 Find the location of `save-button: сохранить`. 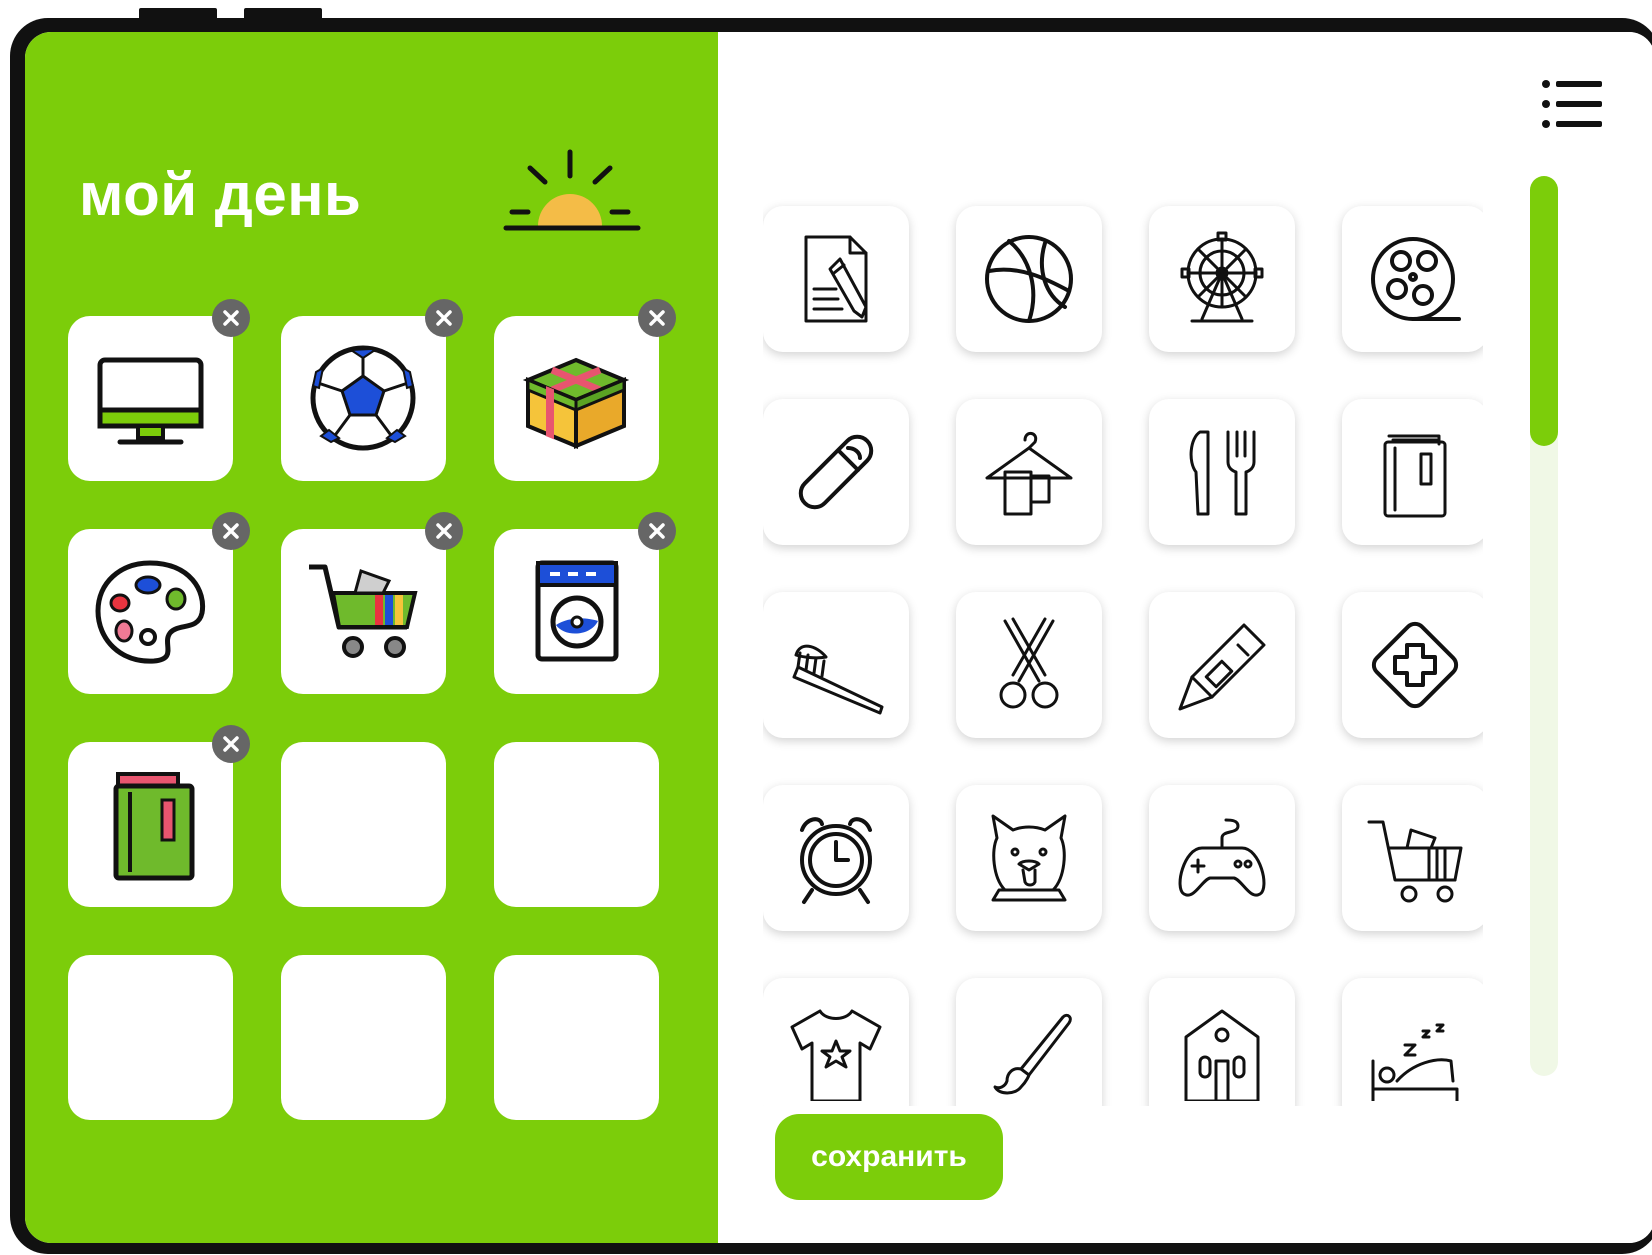

save-button: сохранить is located at coordinates (889, 1157).